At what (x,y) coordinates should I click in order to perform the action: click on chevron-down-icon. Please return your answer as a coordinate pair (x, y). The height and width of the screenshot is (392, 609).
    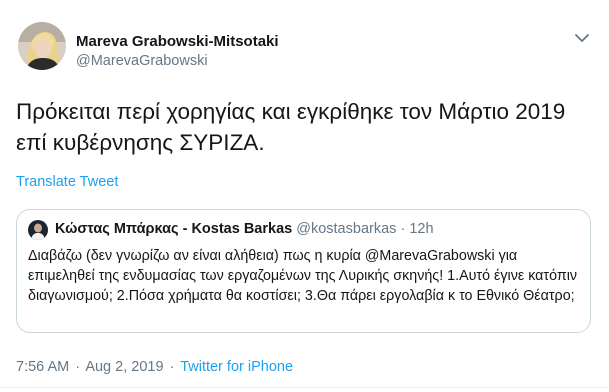
    Looking at the image, I should click on (582, 38).